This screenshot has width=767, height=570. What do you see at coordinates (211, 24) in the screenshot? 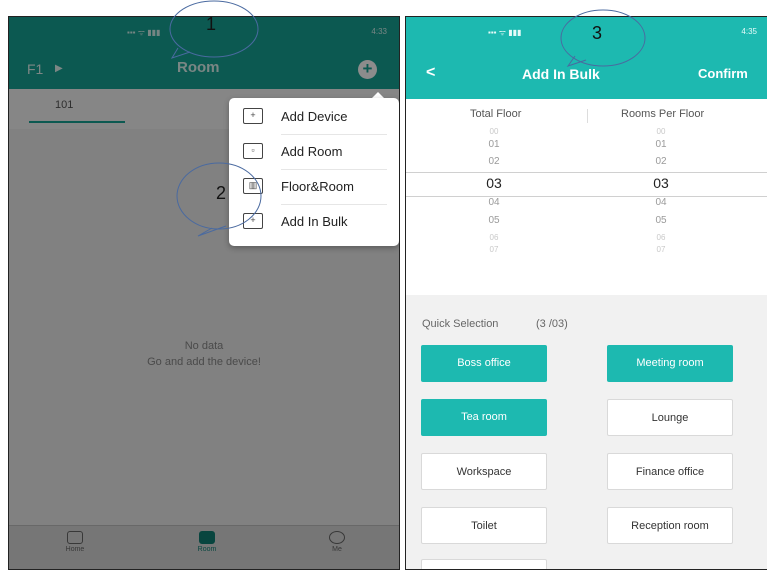
I see `callout-number-1: 1` at bounding box center [211, 24].